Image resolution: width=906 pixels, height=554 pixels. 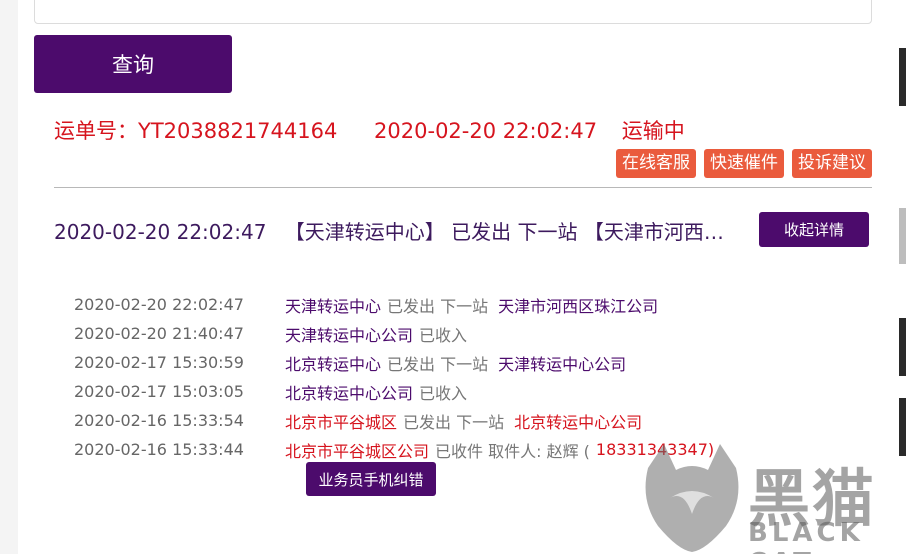 I want to click on query-button: 查询, so click(x=133, y=64).